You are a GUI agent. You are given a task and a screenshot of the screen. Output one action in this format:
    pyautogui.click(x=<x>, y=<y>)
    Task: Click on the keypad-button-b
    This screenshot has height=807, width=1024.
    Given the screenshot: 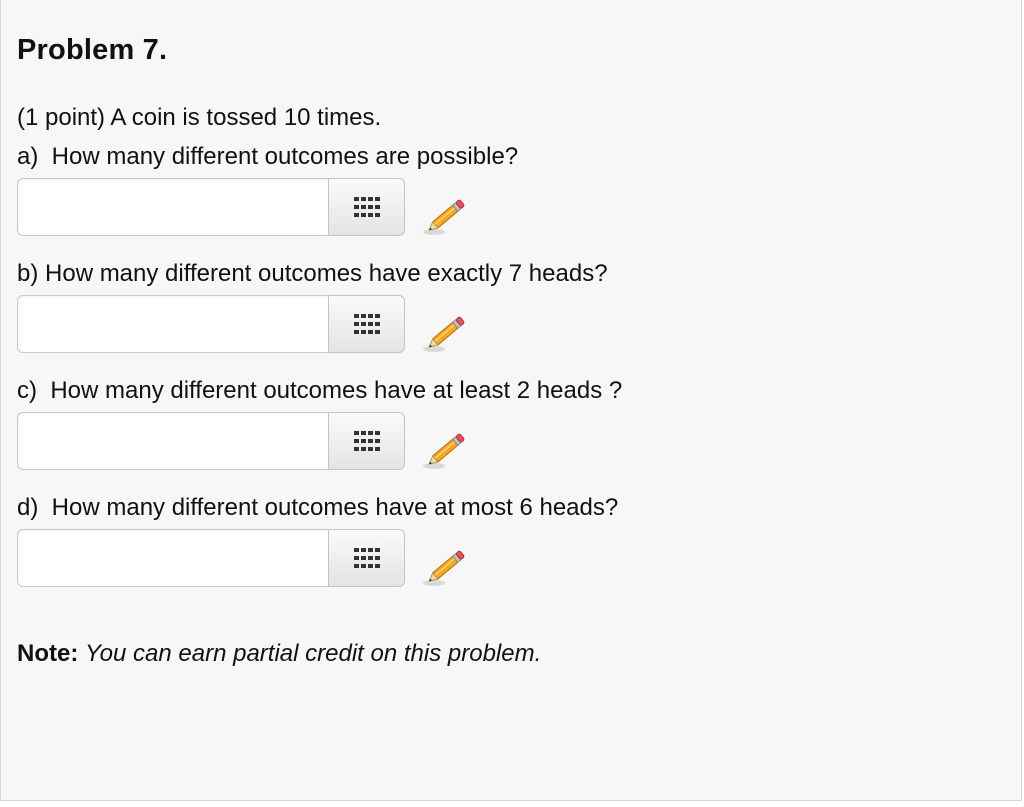 What is the action you would take?
    pyautogui.click(x=366, y=324)
    